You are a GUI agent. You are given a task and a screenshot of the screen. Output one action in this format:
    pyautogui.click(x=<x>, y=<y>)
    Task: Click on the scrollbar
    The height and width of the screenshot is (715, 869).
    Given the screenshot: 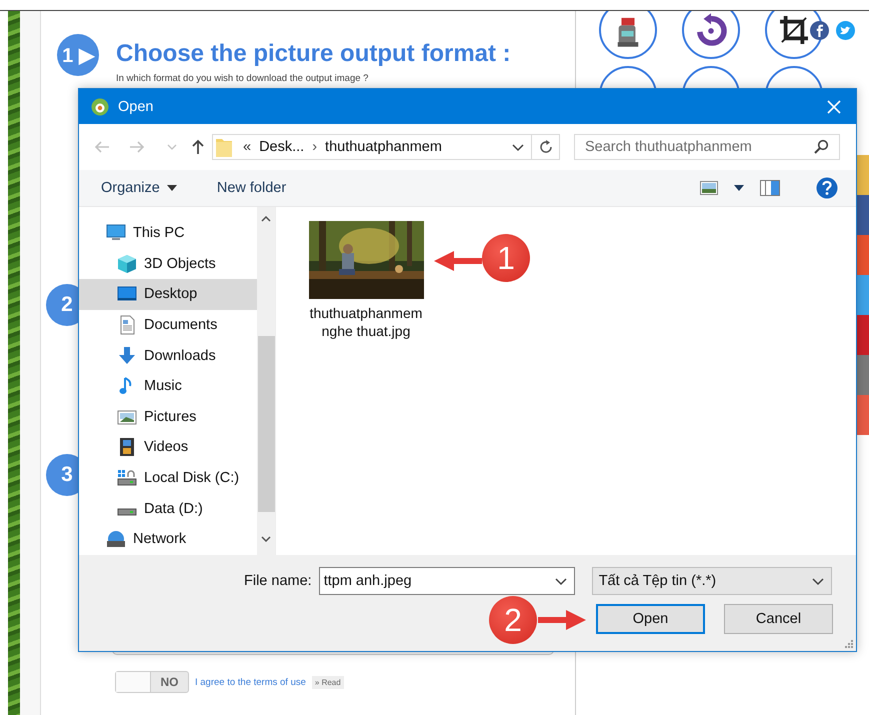 What is the action you would take?
    pyautogui.click(x=266, y=381)
    